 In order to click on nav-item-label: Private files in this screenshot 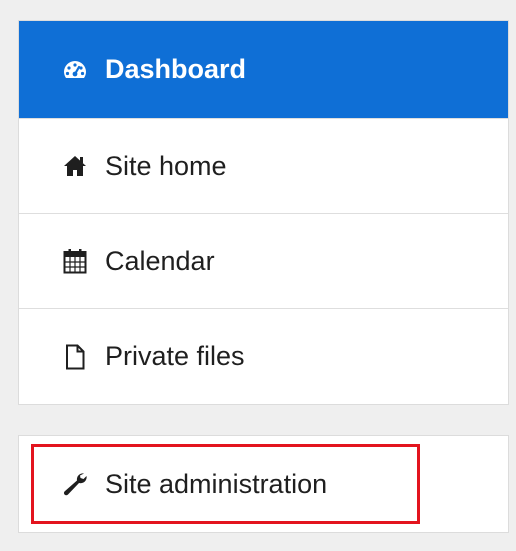, I will do `click(175, 356)`.